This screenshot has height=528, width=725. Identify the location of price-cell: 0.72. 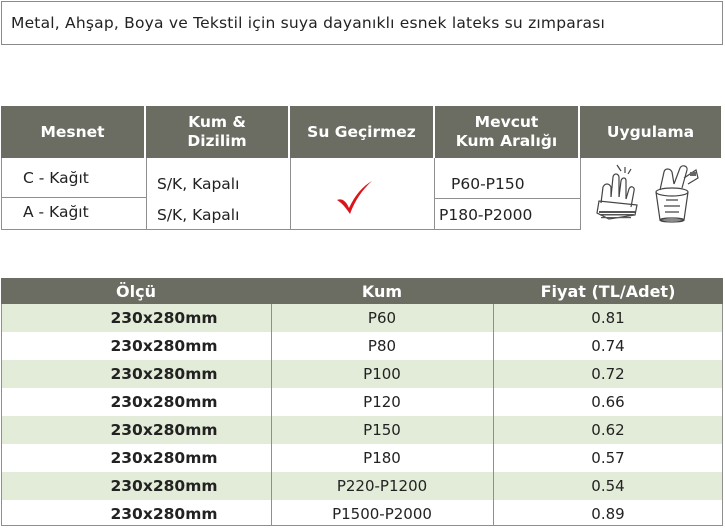
(608, 374).